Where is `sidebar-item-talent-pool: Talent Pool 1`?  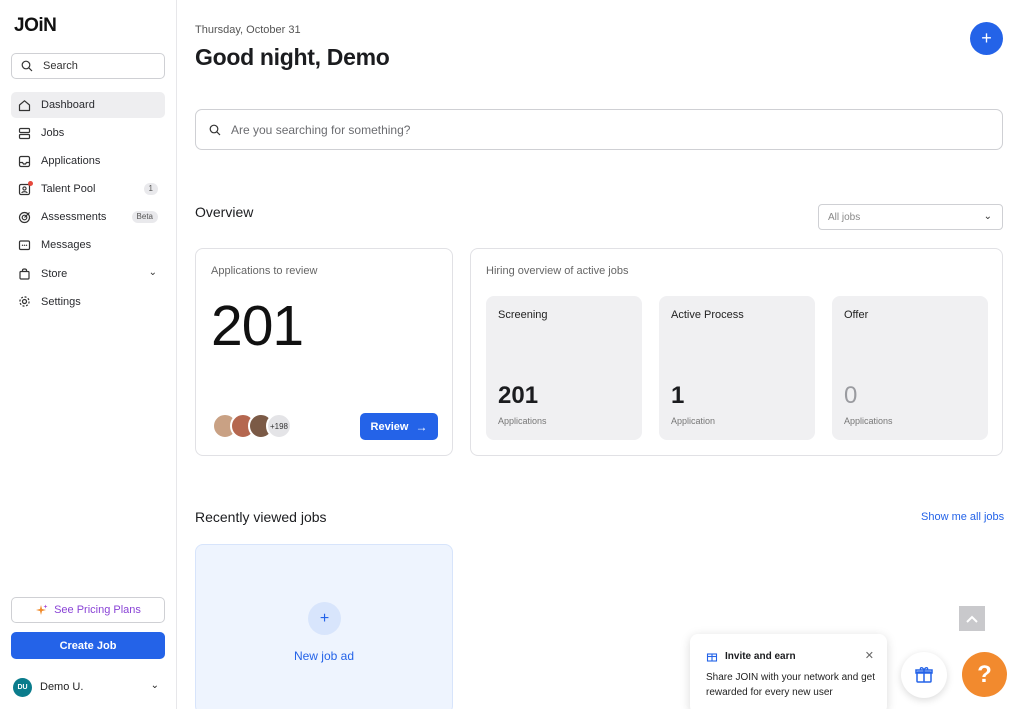
sidebar-item-talent-pool: Talent Pool 1 is located at coordinates (88, 189).